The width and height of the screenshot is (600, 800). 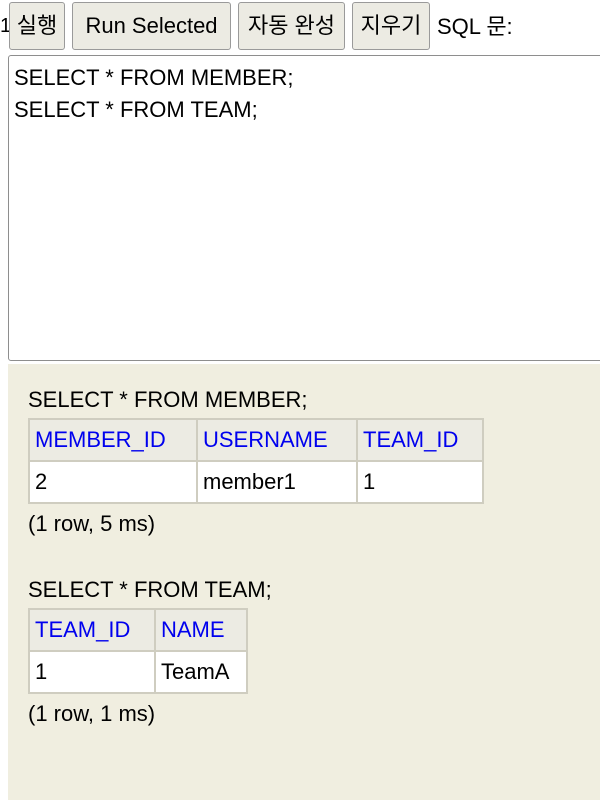 What do you see at coordinates (150, 589) in the screenshot?
I see `result-sql-text: SELECT * FROM TEAM;` at bounding box center [150, 589].